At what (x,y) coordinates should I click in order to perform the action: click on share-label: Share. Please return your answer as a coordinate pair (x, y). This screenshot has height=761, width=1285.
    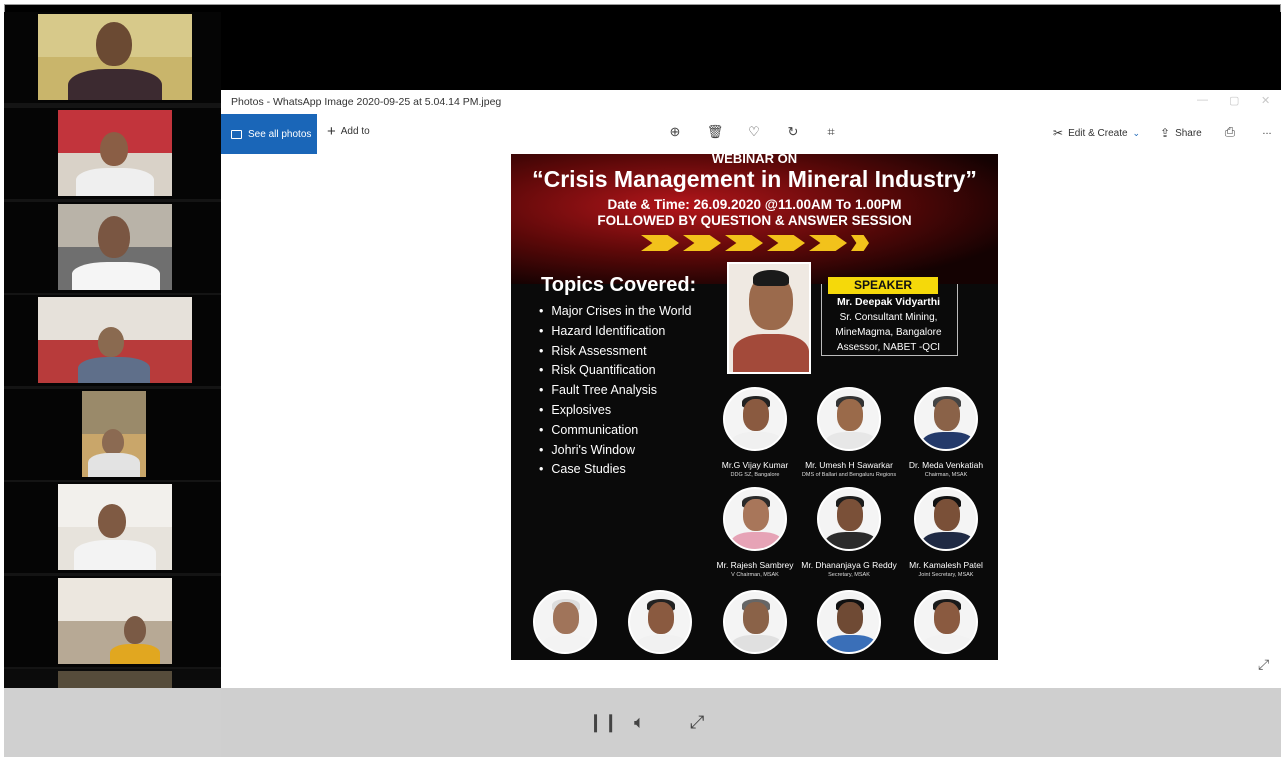
    Looking at the image, I should click on (1188, 133).